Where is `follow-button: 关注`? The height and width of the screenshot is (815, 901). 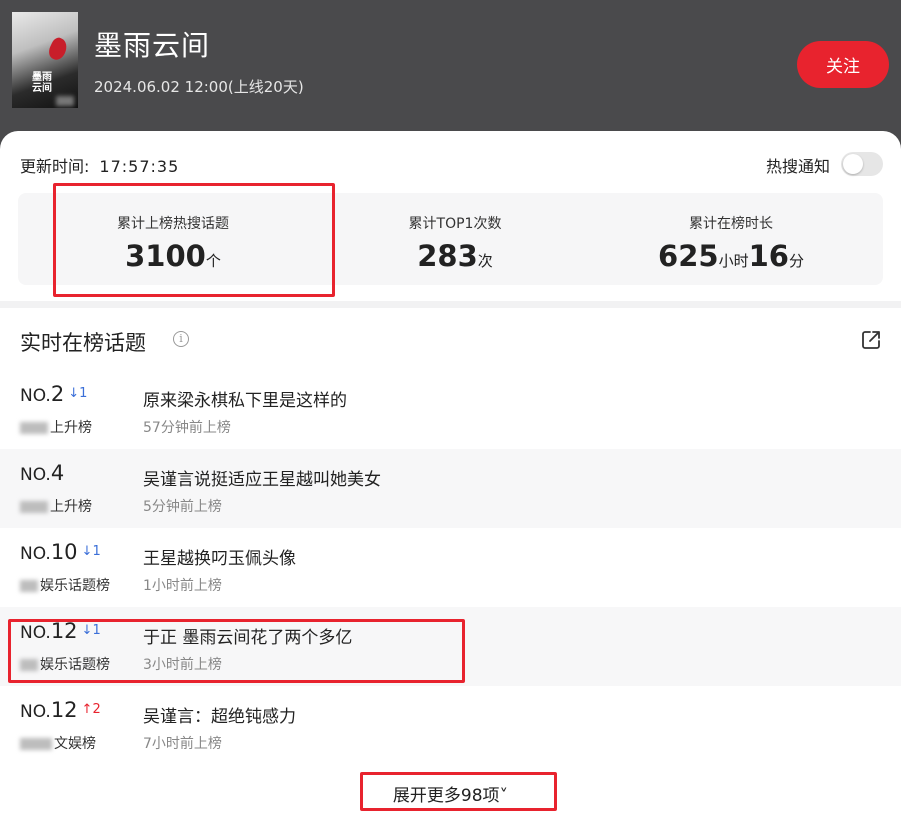
follow-button: 关注 is located at coordinates (843, 64).